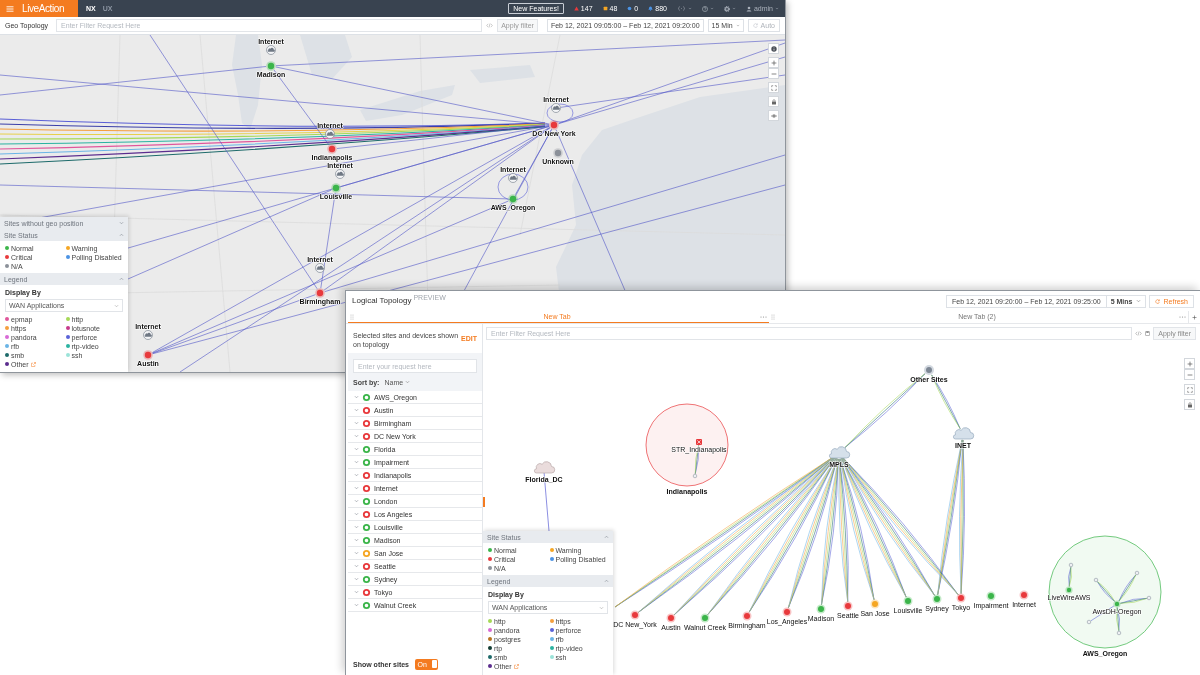 Image resolution: width=1200 pixels, height=675 pixels. What do you see at coordinates (484, 502) in the screenshot?
I see `resize-handle` at bounding box center [484, 502].